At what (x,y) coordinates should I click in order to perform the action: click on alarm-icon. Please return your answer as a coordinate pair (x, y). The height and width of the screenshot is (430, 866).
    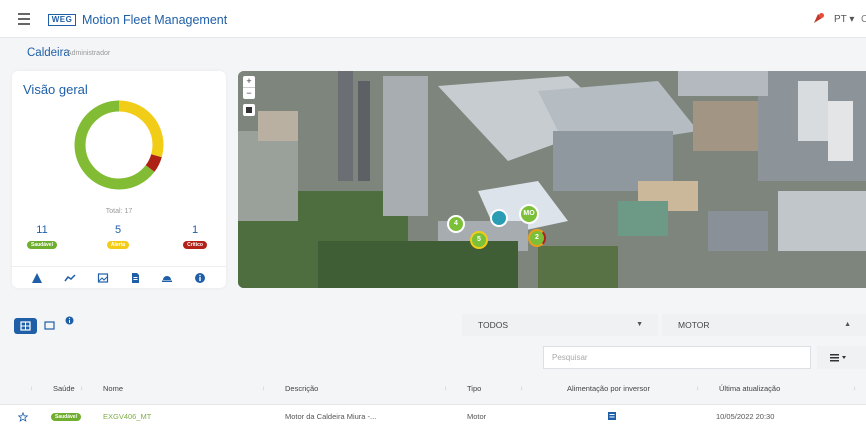
    Looking at the image, I should click on (818, 19).